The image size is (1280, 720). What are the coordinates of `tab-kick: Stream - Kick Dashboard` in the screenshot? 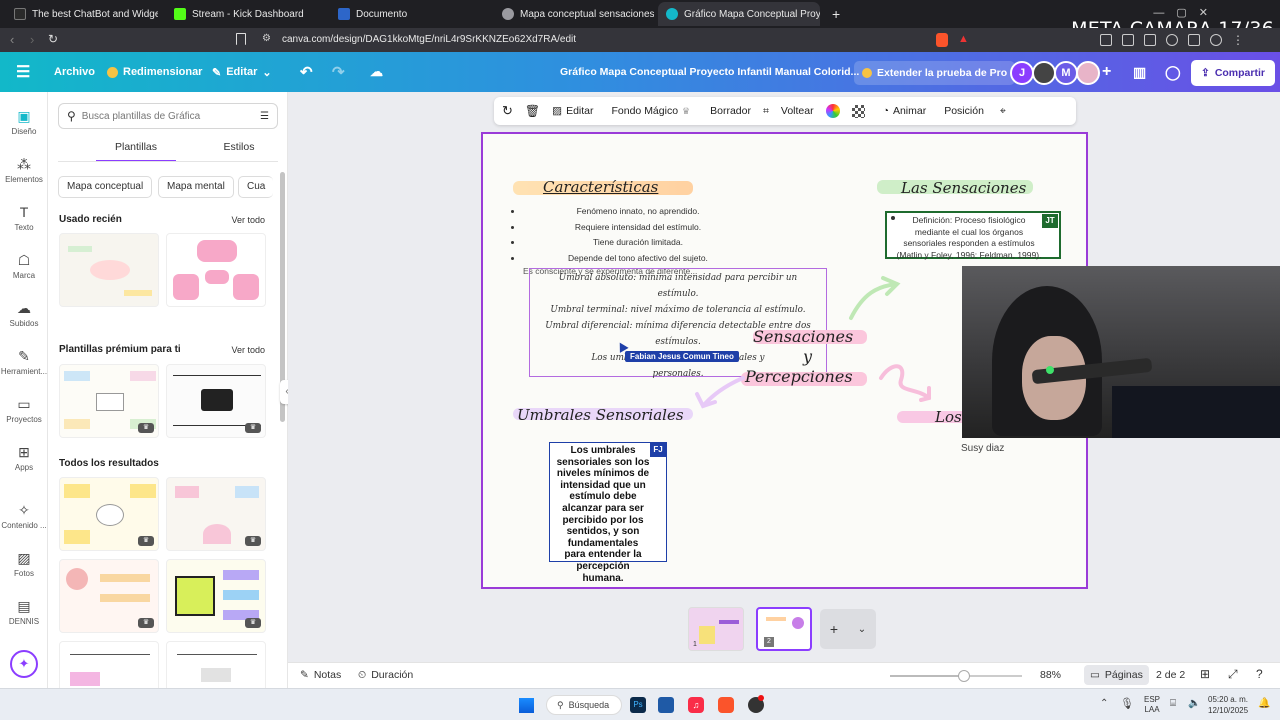 It's located at (246, 14).